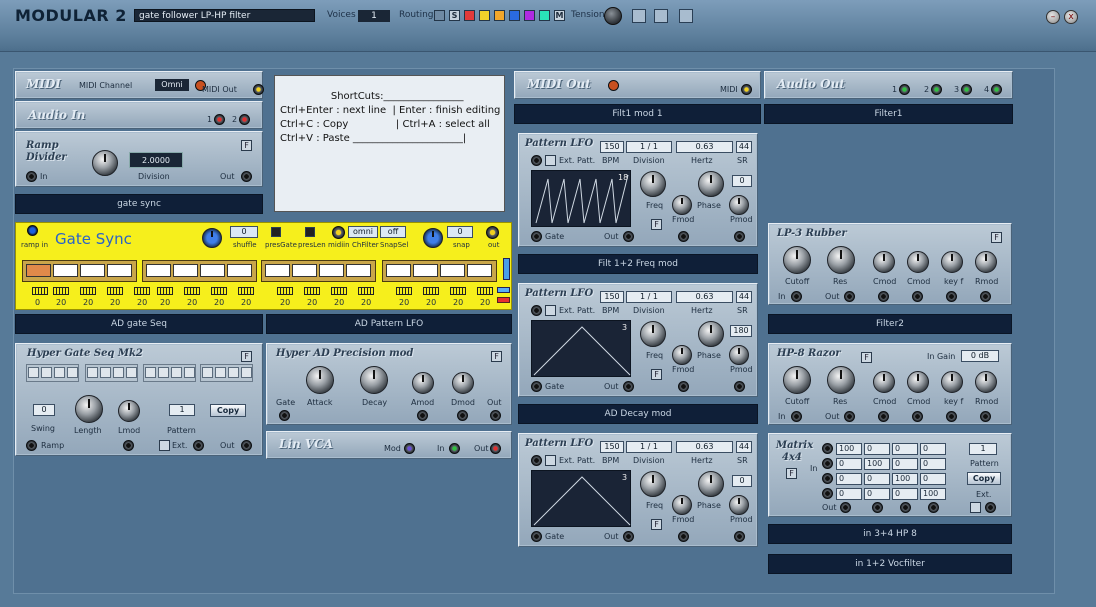  I want to click on preset-length-save-icon, so click(310, 232).